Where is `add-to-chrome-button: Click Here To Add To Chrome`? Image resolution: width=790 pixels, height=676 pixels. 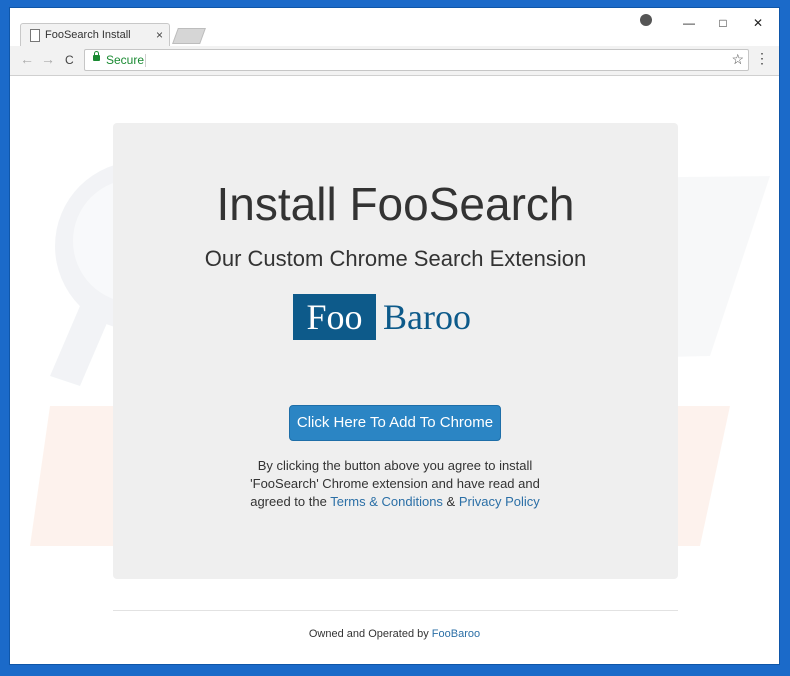
add-to-chrome-button: Click Here To Add To Chrome is located at coordinates (395, 423).